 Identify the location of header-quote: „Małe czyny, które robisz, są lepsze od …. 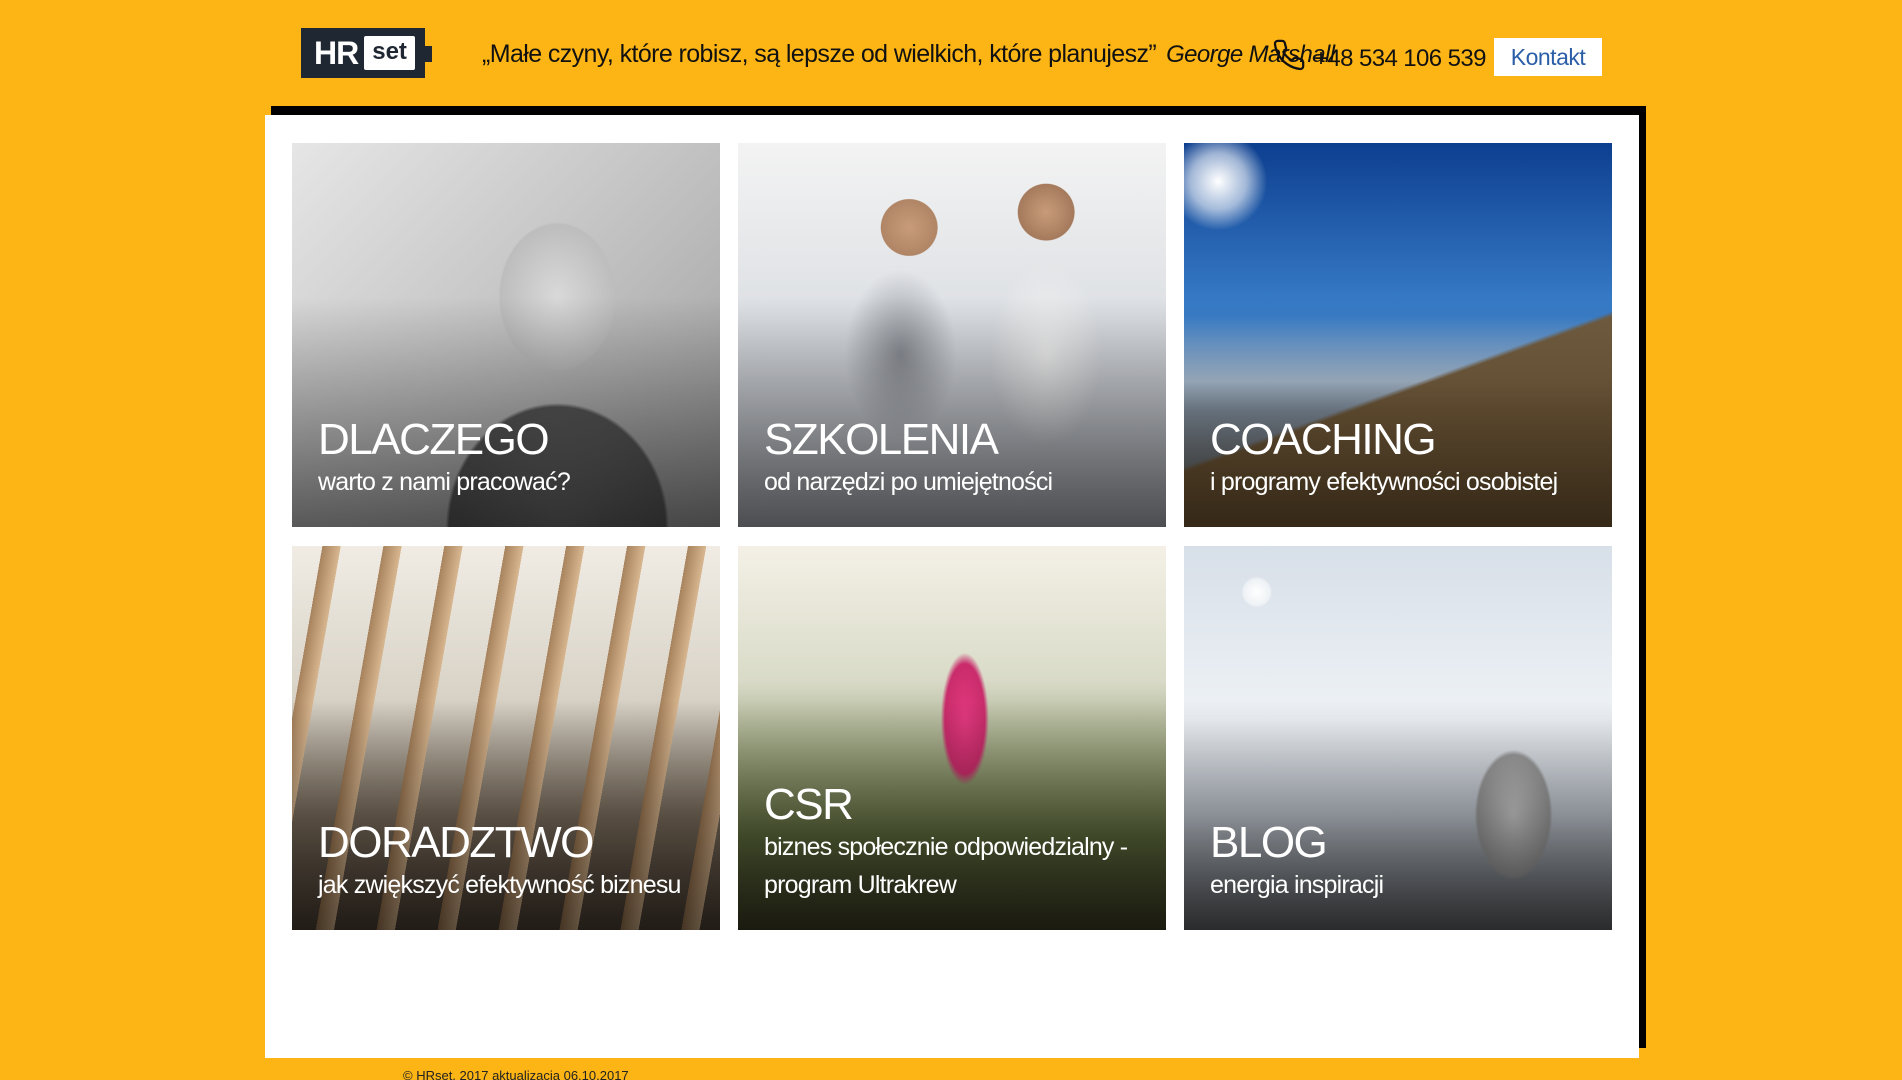
(908, 54).